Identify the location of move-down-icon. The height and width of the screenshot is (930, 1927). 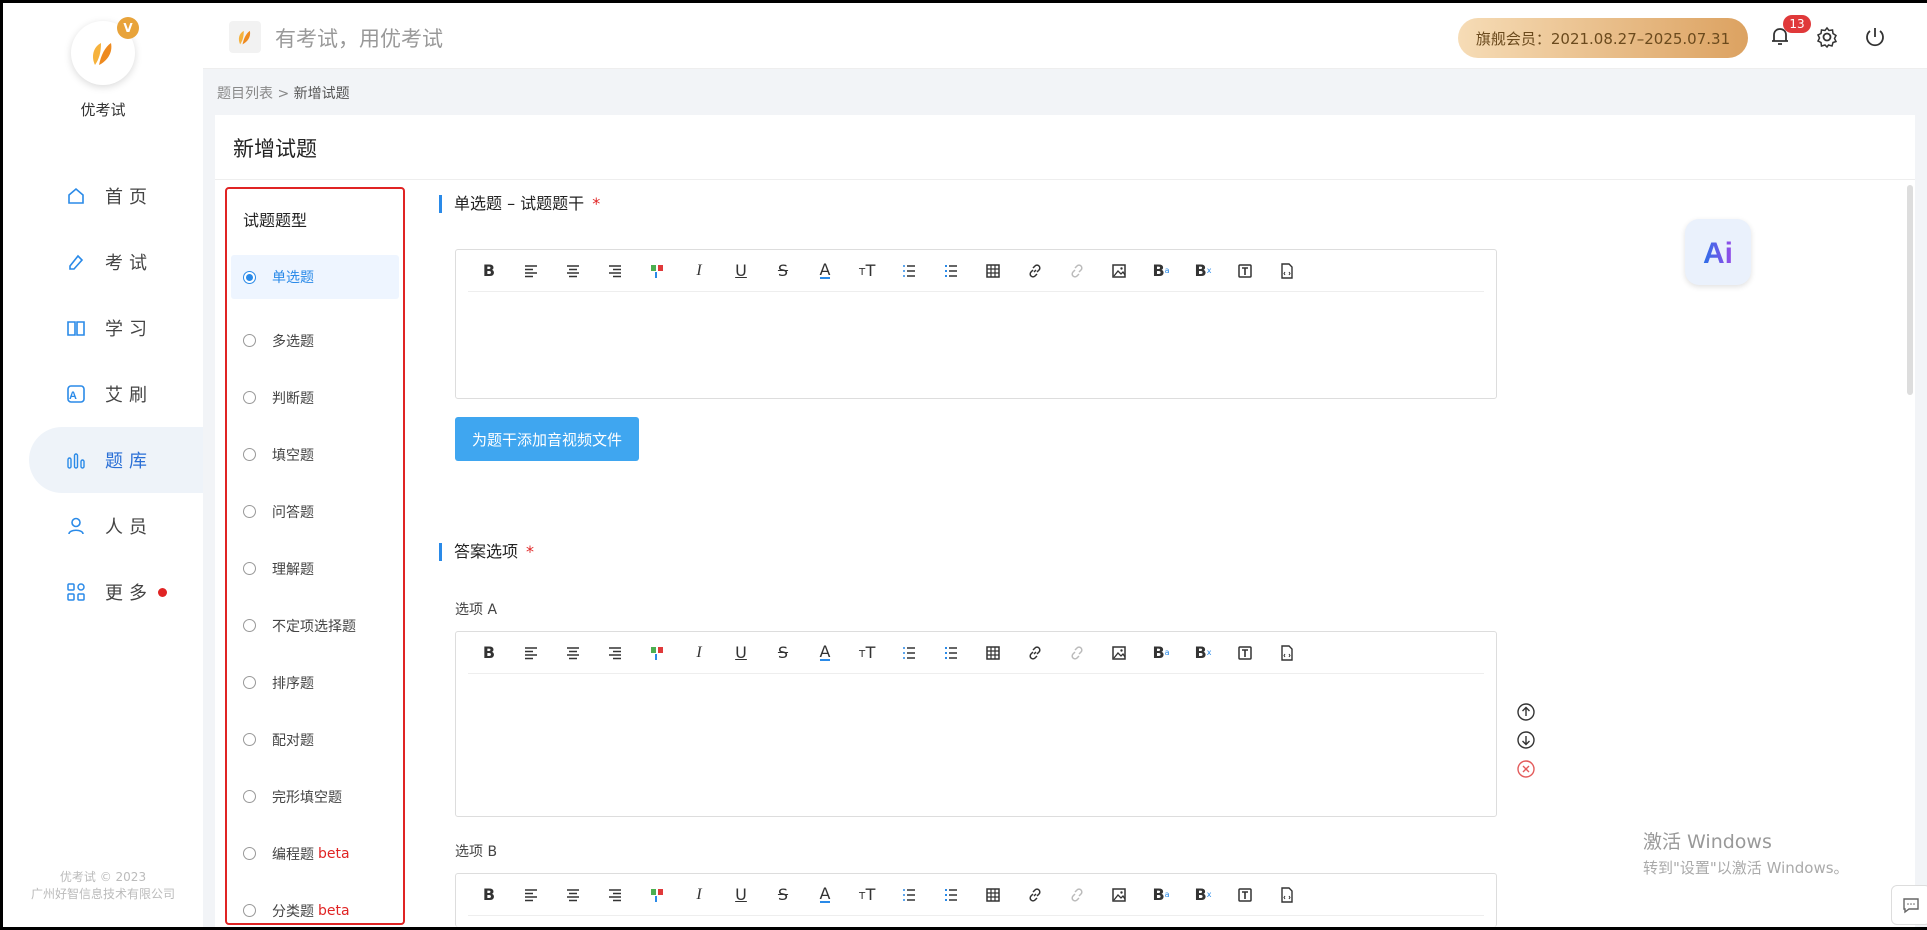
(1526, 740).